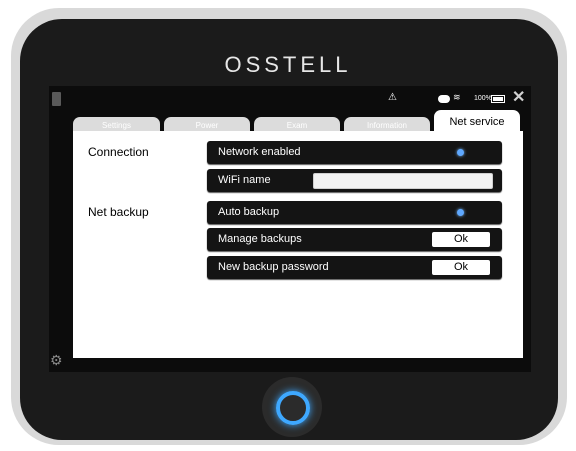 The width and height of the screenshot is (576, 451). I want to click on new-backup-password-row: New backup password Ok, so click(354, 267).